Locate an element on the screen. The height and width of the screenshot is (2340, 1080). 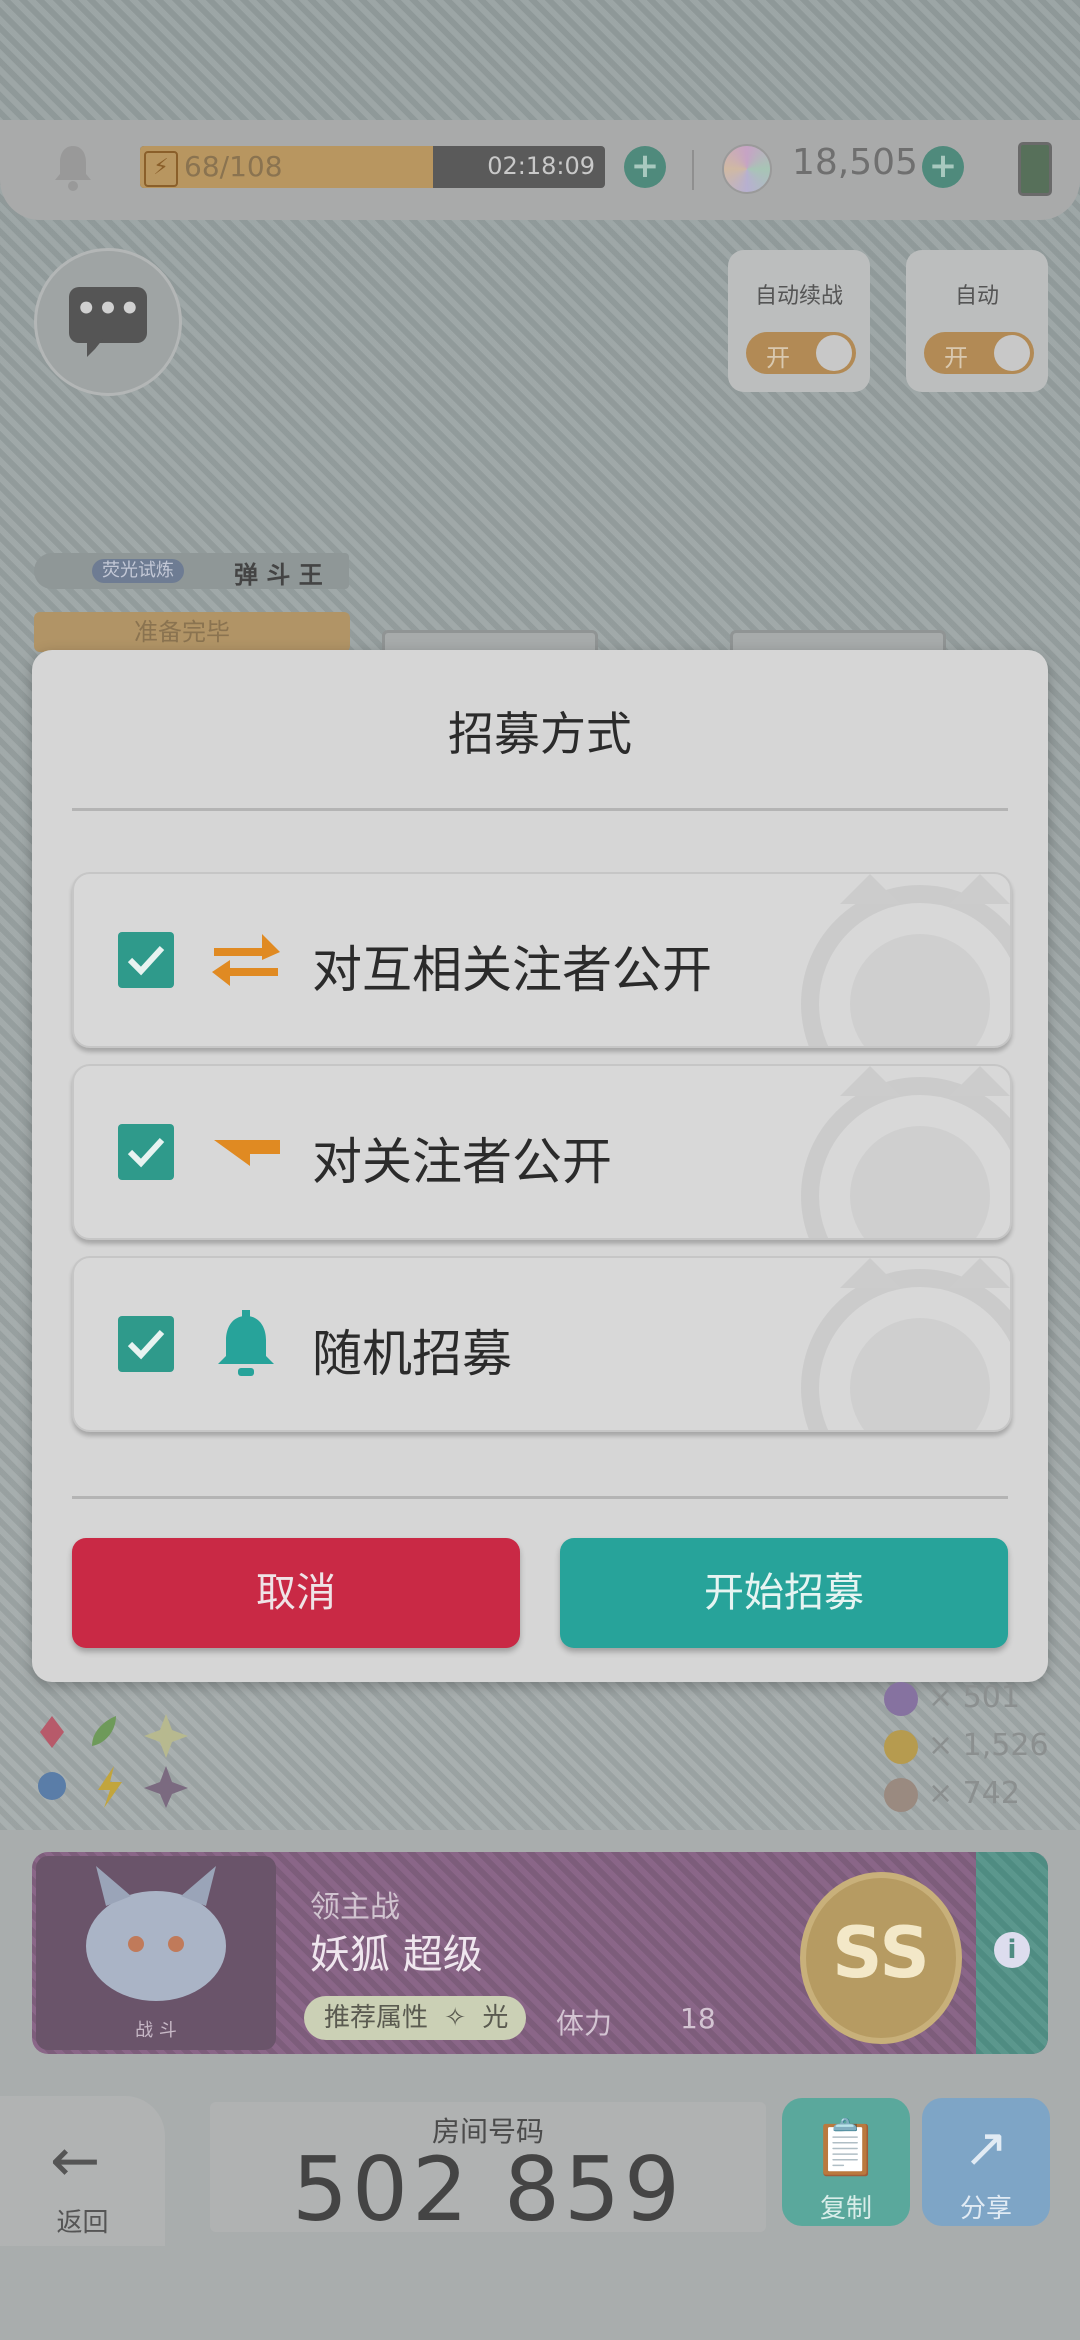
clipboard-icon: 📋 is located at coordinates (846, 2147).